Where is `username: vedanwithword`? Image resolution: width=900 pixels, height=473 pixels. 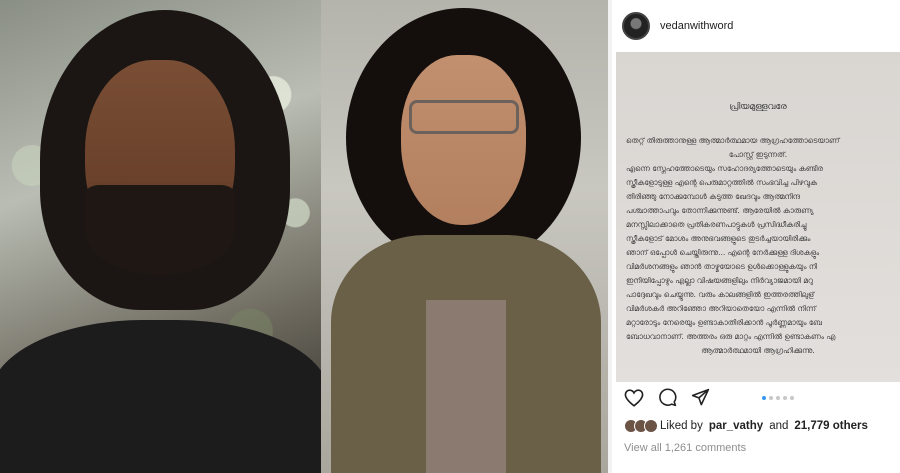
username: vedanwithword is located at coordinates (696, 26).